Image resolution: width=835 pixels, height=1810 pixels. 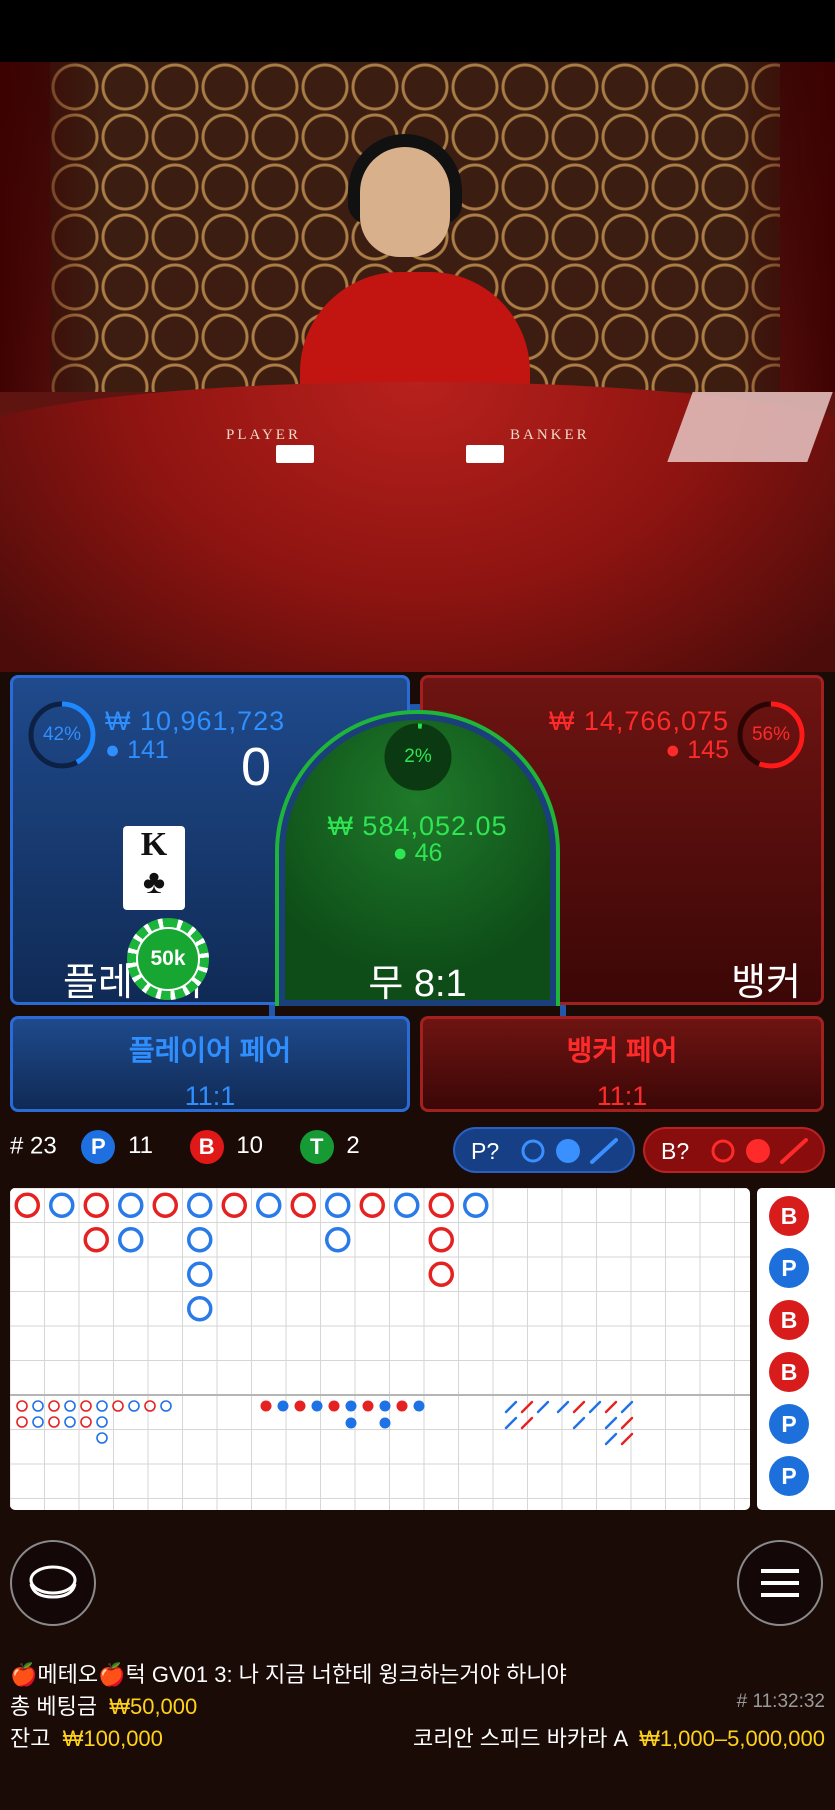 I want to click on player-percent: 42%, so click(x=62, y=734).